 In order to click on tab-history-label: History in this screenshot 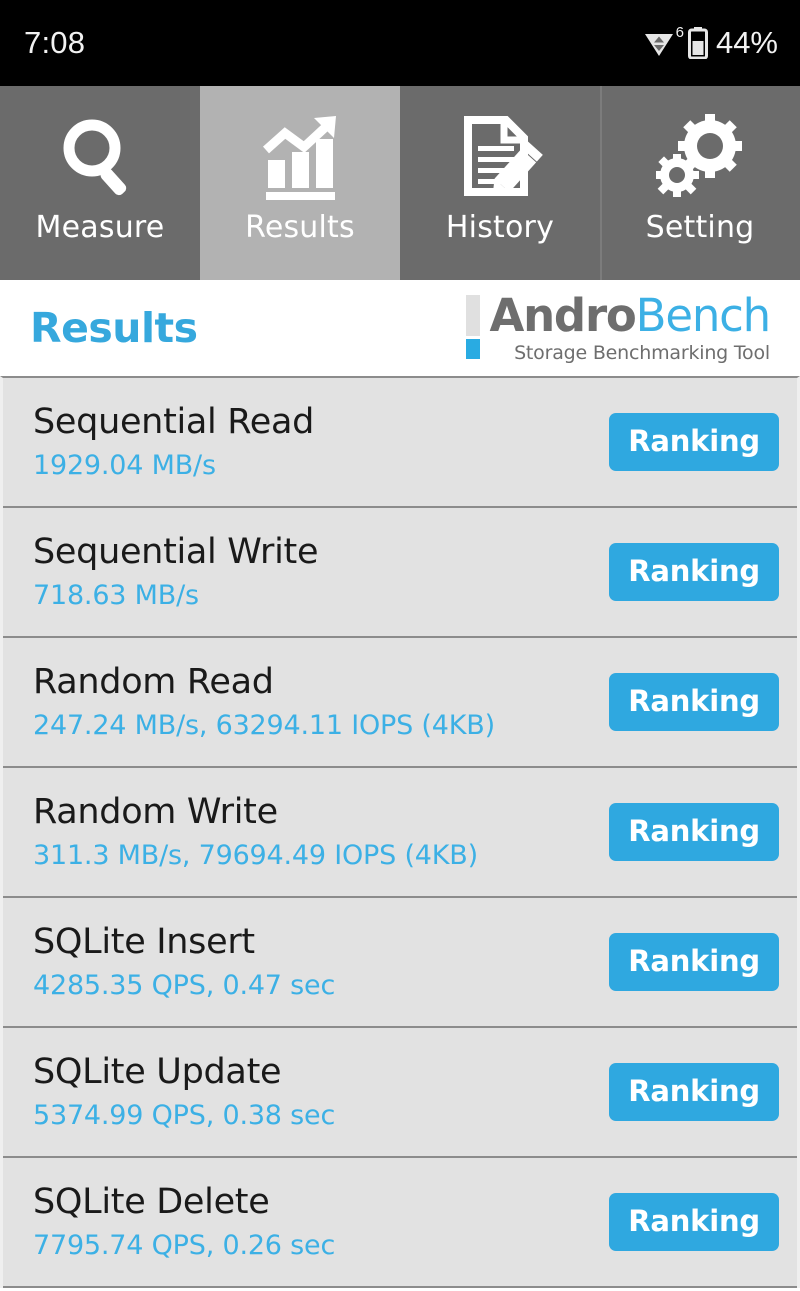, I will do `click(500, 227)`.